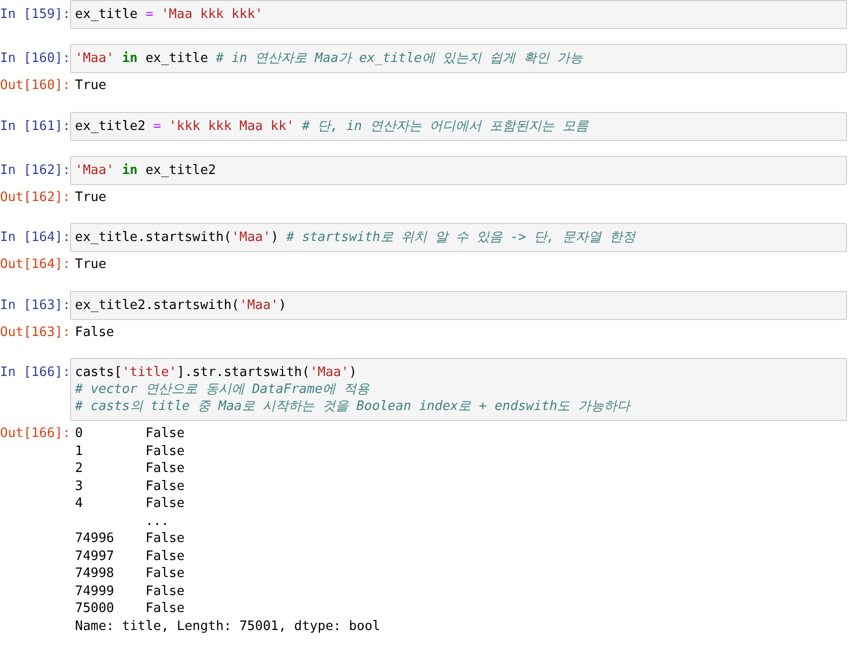 This screenshot has height=648, width=853. Describe the element at coordinates (35, 170) in the screenshot. I see `input-prompt: In [162]:` at that location.